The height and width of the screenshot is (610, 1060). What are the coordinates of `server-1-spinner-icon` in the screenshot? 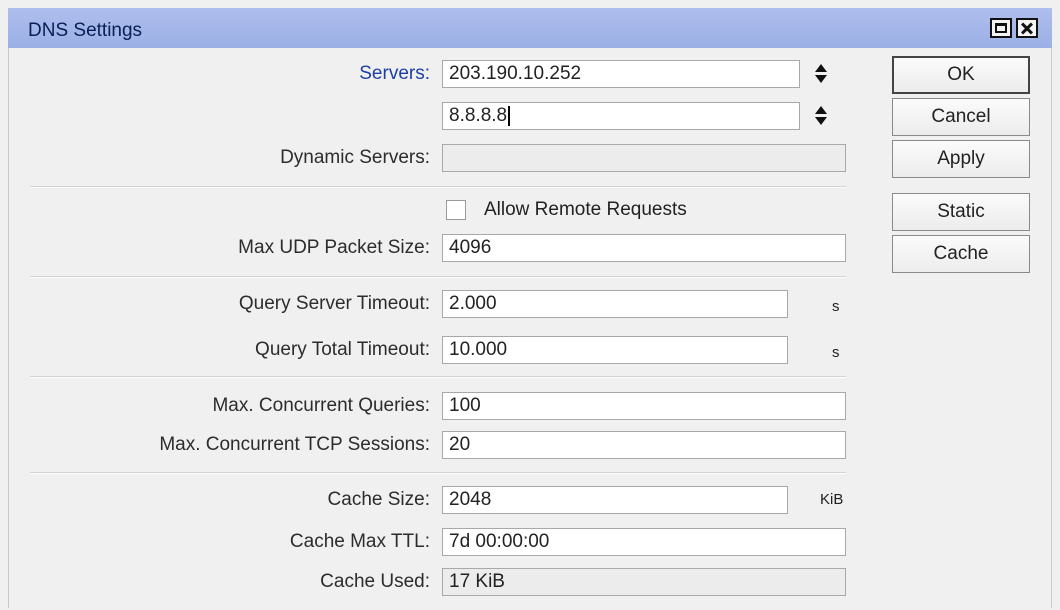 It's located at (821, 74).